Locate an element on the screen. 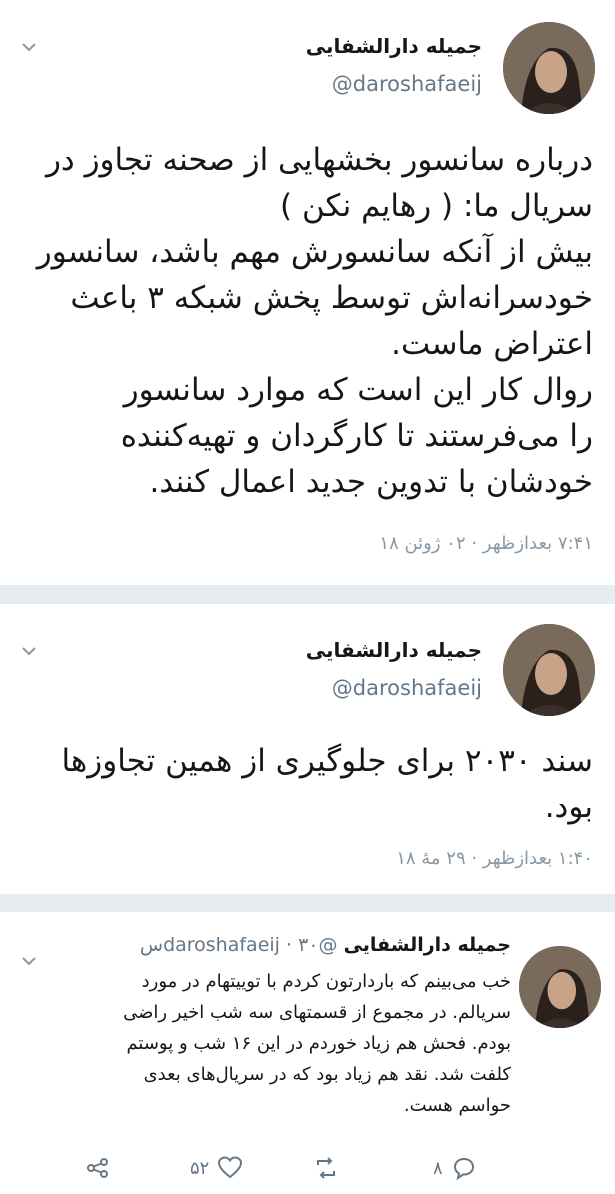 The image size is (615, 1194). tweet-actions: ۵۲ ۸ is located at coordinates (300, 1168).